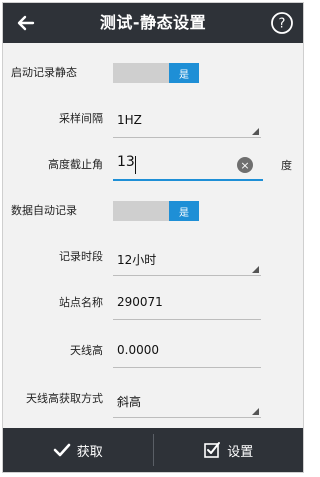 The height and width of the screenshot is (477, 320). What do you see at coordinates (138, 350) in the screenshot?
I see `antenna-height-value: 0.0000` at bounding box center [138, 350].